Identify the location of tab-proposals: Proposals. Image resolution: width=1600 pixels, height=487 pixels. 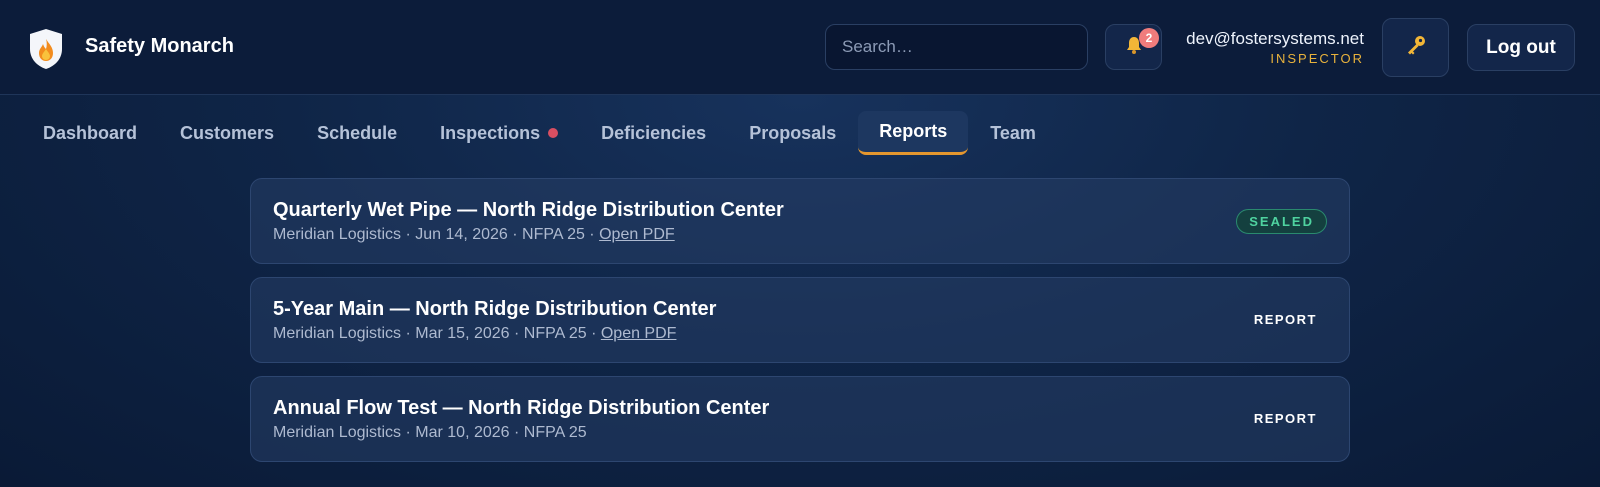
(792, 133).